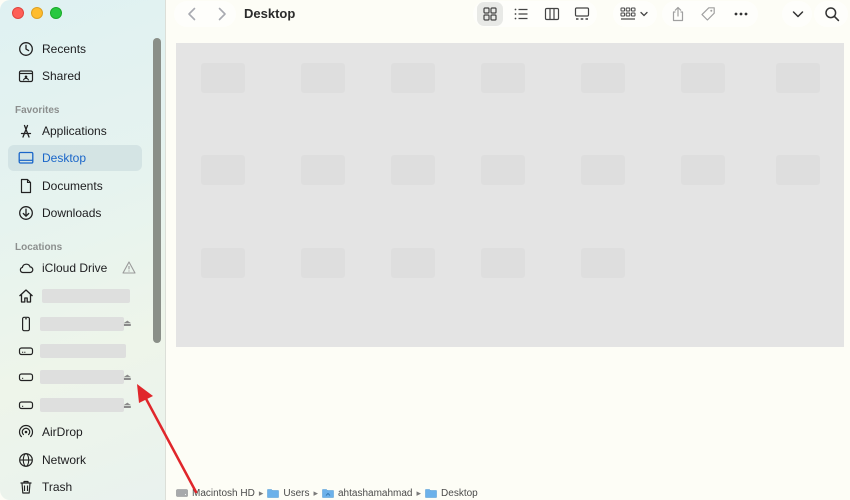 This screenshot has height=500, width=850. Describe the element at coordinates (26, 158) in the screenshot. I see `desktop-icon` at that location.